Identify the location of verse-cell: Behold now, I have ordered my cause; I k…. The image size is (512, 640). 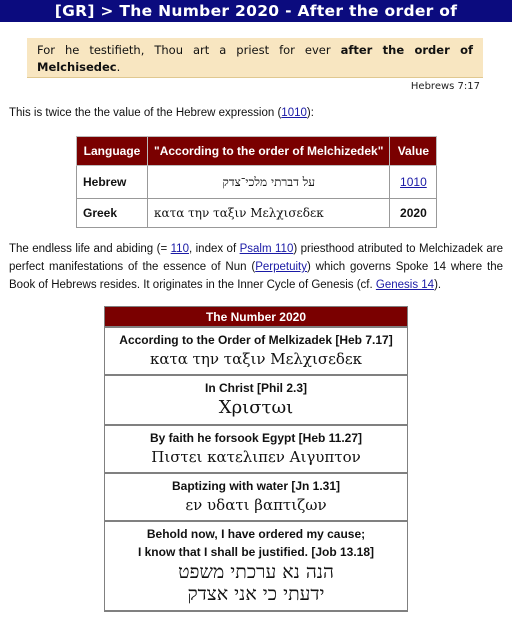
(256, 566).